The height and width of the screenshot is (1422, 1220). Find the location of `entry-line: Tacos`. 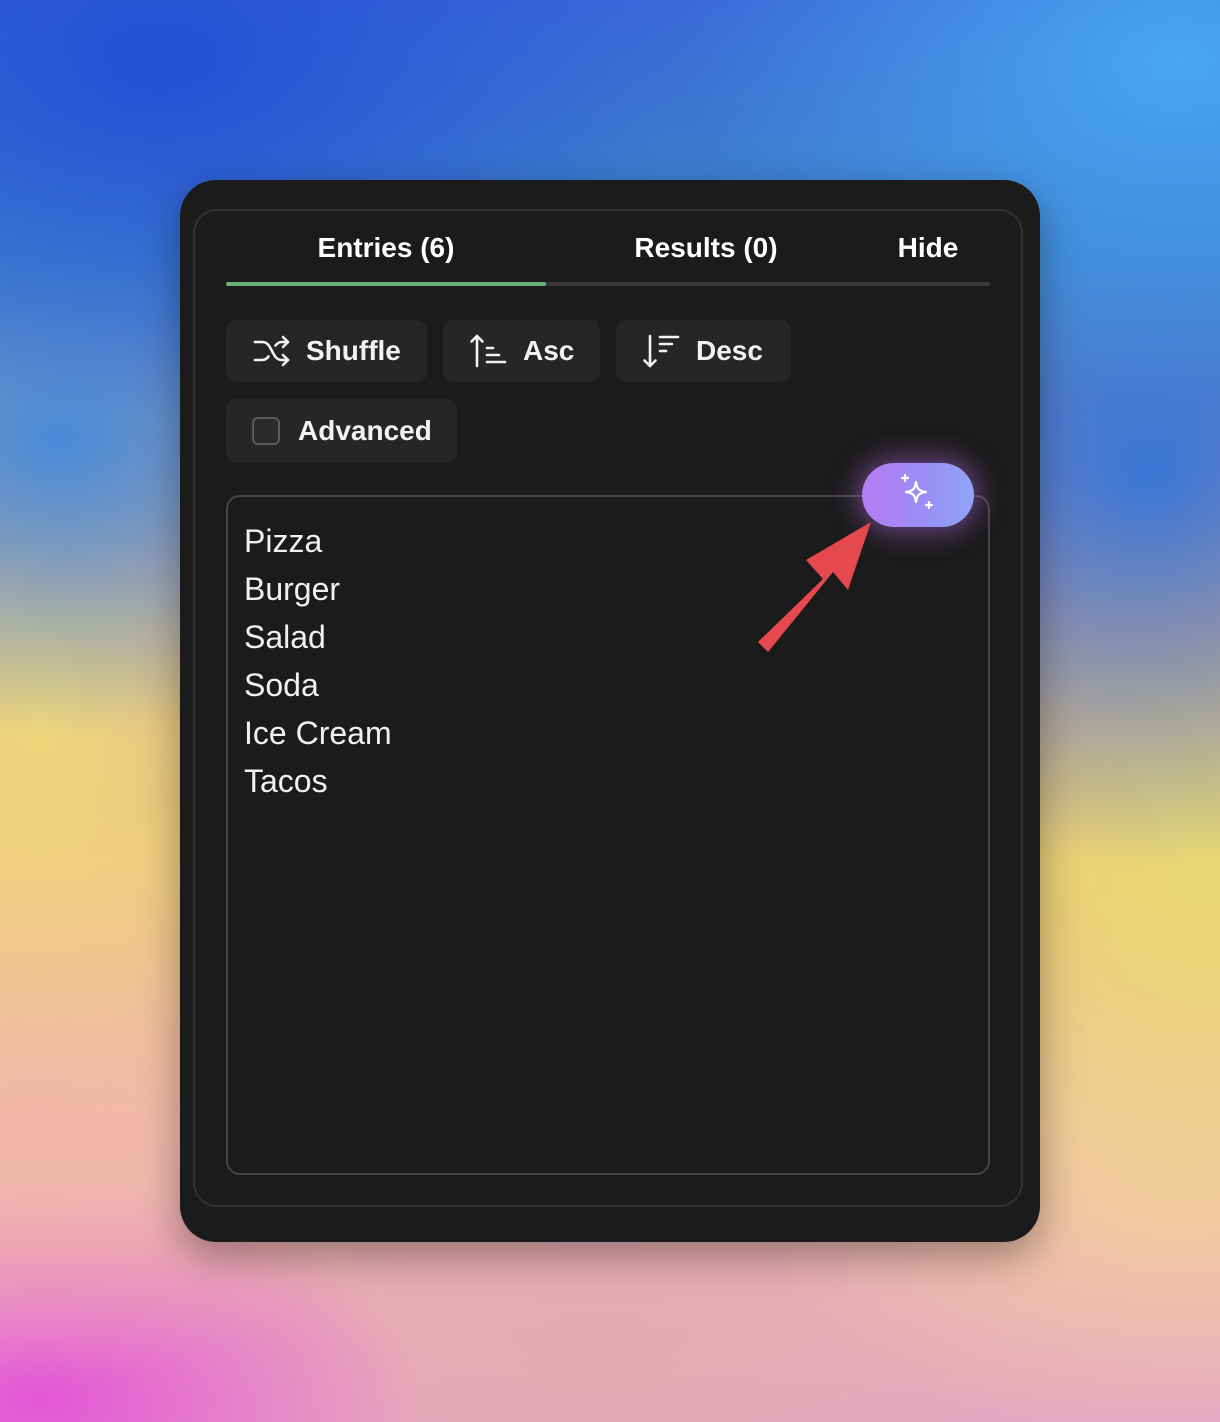

entry-line: Tacos is located at coordinates (286, 781).